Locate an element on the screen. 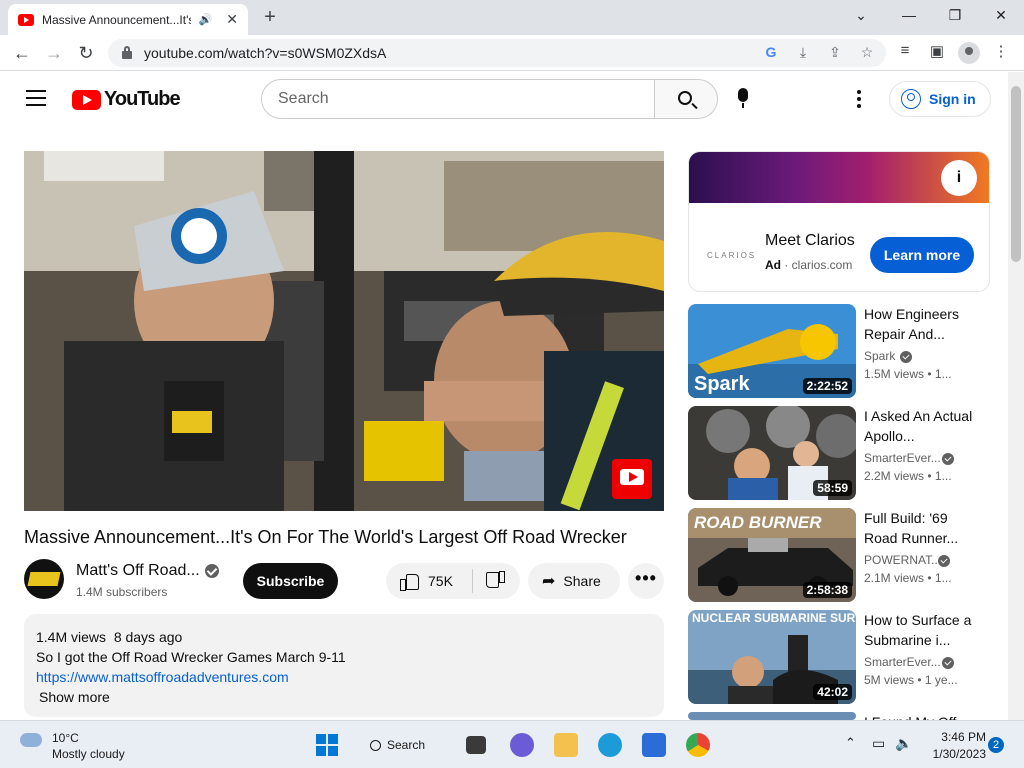 This screenshot has height=768, width=1024. profile-icon is located at coordinates (969, 53).